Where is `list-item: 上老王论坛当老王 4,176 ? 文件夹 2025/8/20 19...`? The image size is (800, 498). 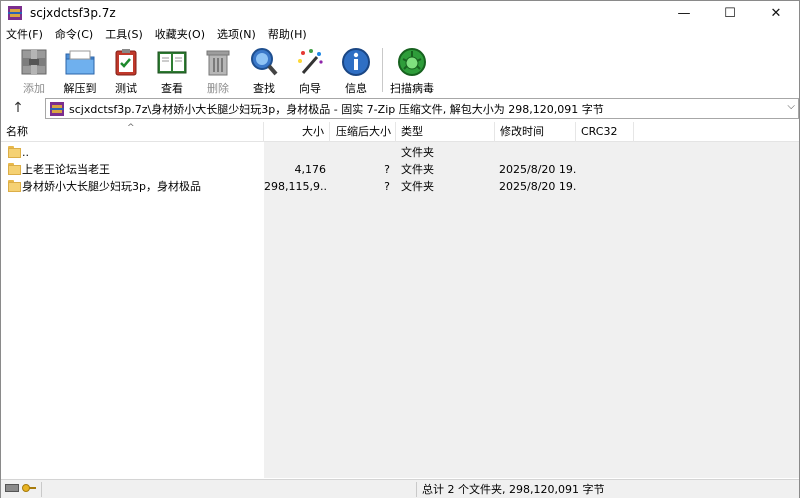 list-item: 上老王论坛当老王 4,176 ? 文件夹 2025/8/20 19... is located at coordinates (400, 169).